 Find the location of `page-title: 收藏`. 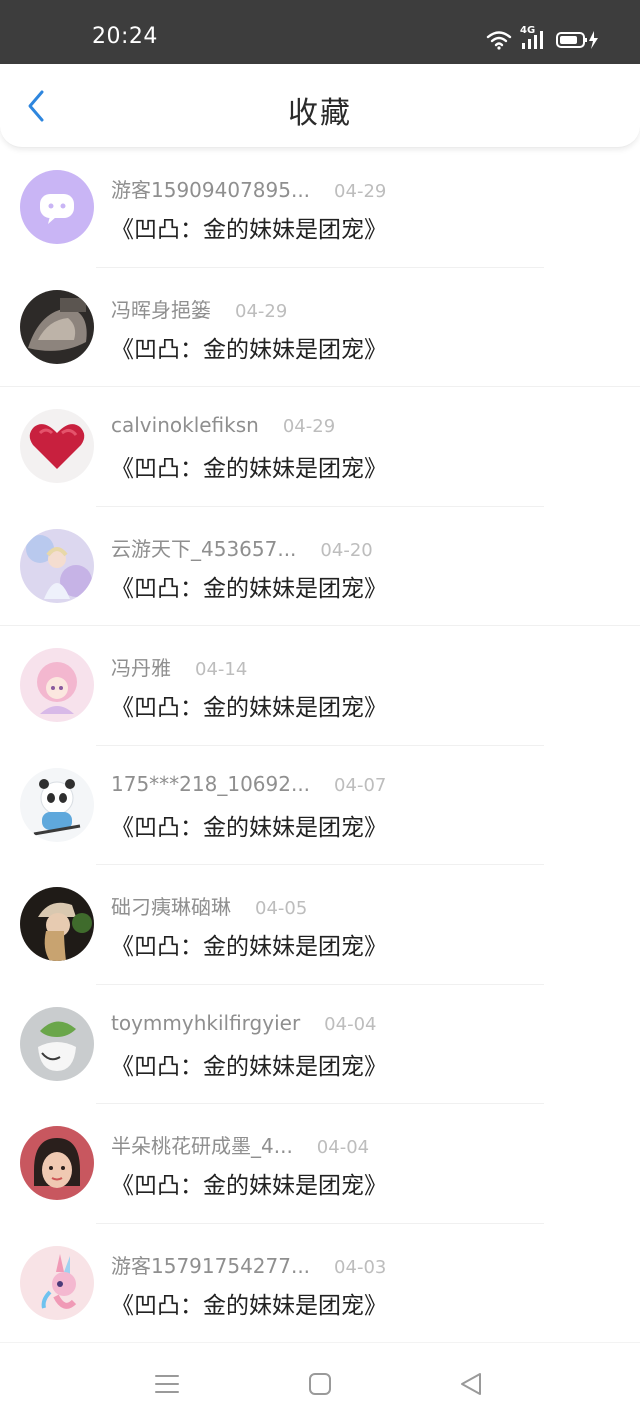

page-title: 收藏 is located at coordinates (320, 113).